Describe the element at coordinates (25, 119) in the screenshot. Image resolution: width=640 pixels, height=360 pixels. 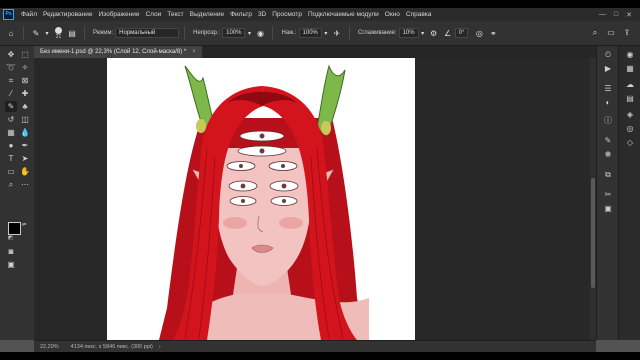
I see `eraser-tool-icon: ◫` at that location.